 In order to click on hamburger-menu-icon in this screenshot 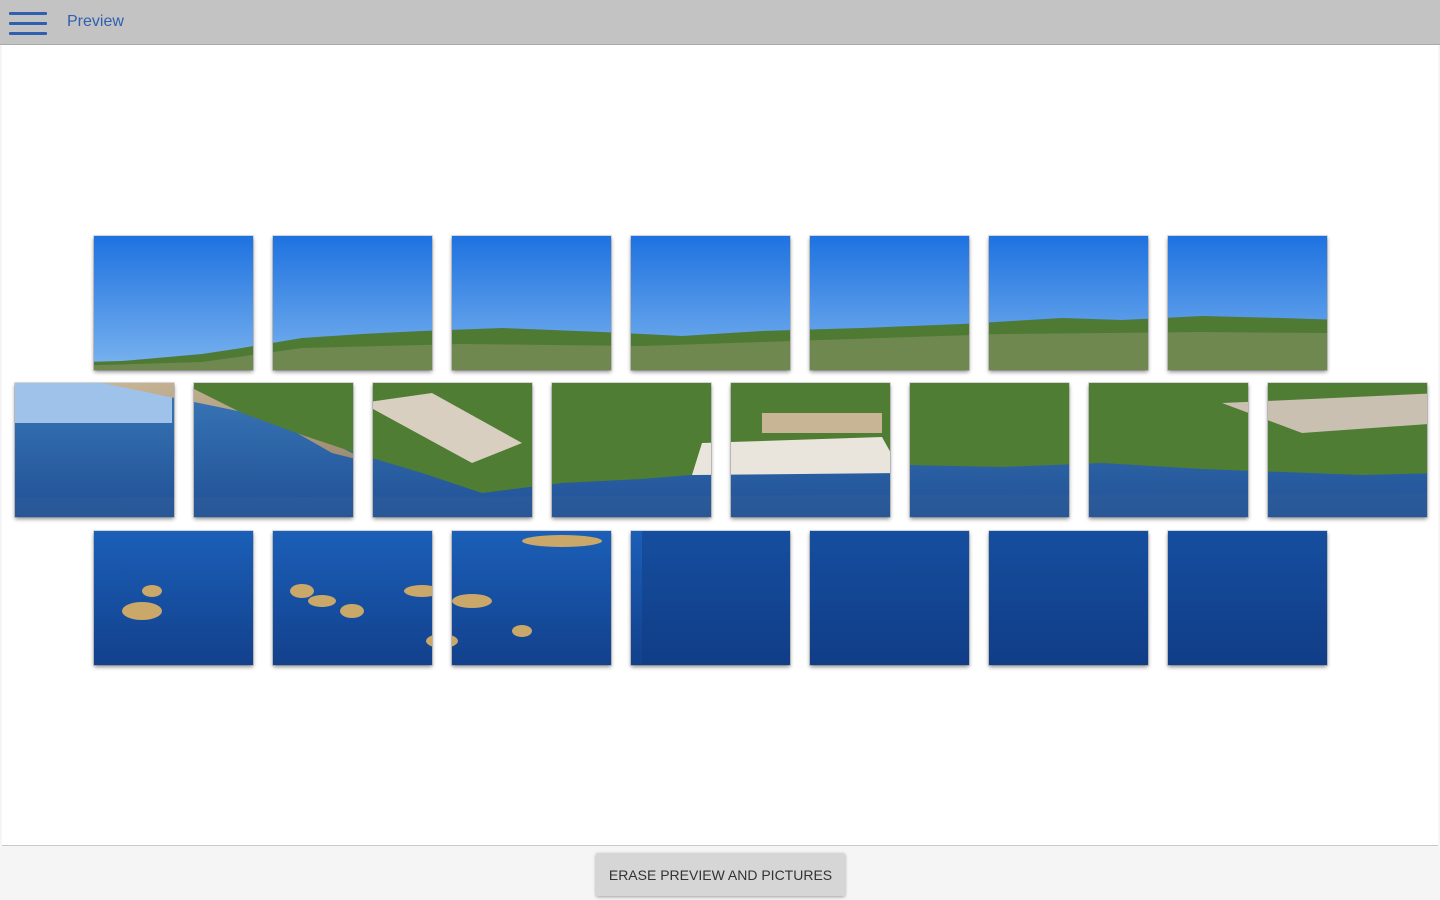, I will do `click(28, 23)`.